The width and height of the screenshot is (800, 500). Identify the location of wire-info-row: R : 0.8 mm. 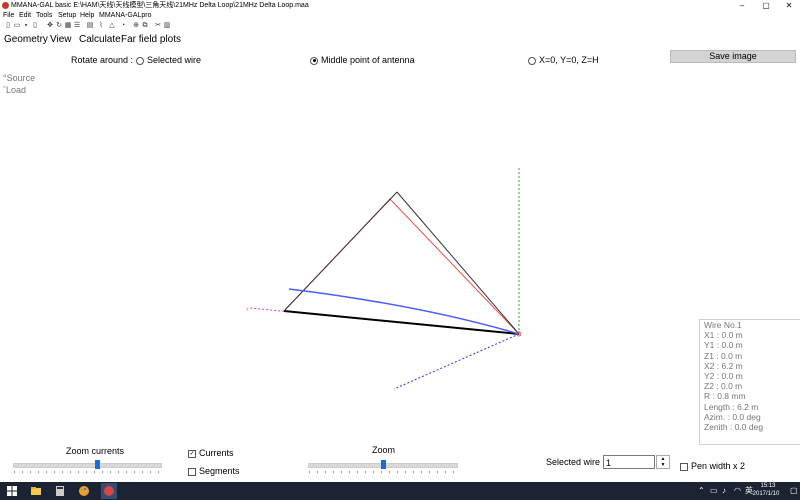
(725, 396).